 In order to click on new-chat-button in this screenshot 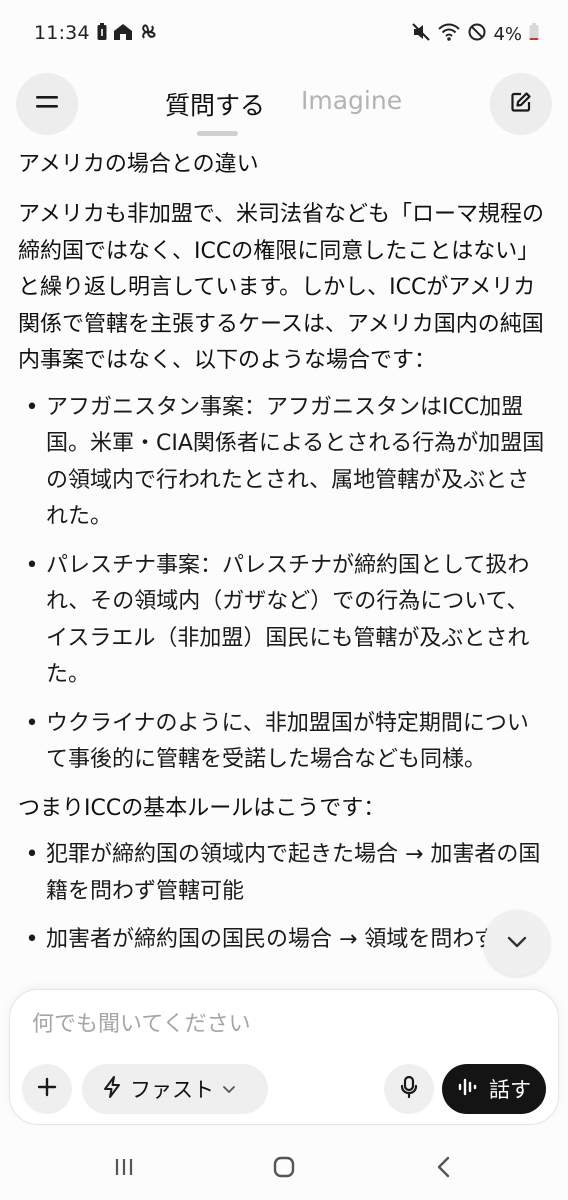, I will do `click(521, 104)`.